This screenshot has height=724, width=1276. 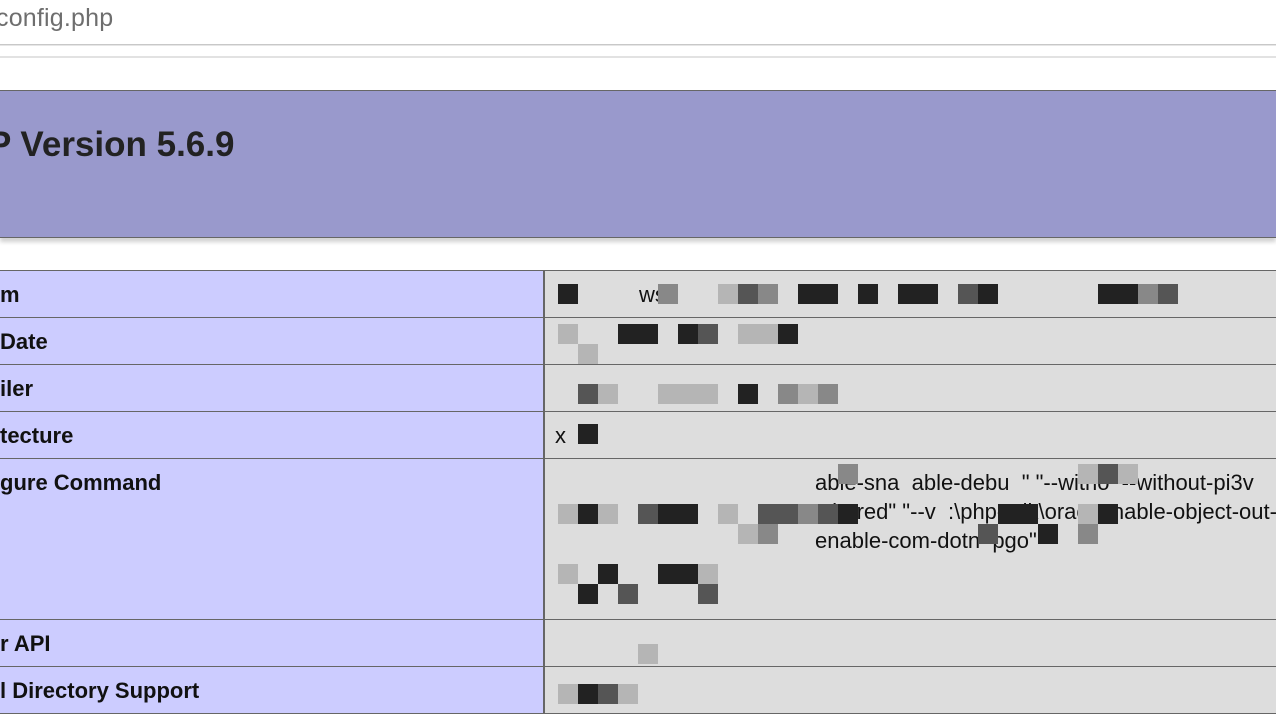 What do you see at coordinates (10, 294) in the screenshot?
I see `row-label: m` at bounding box center [10, 294].